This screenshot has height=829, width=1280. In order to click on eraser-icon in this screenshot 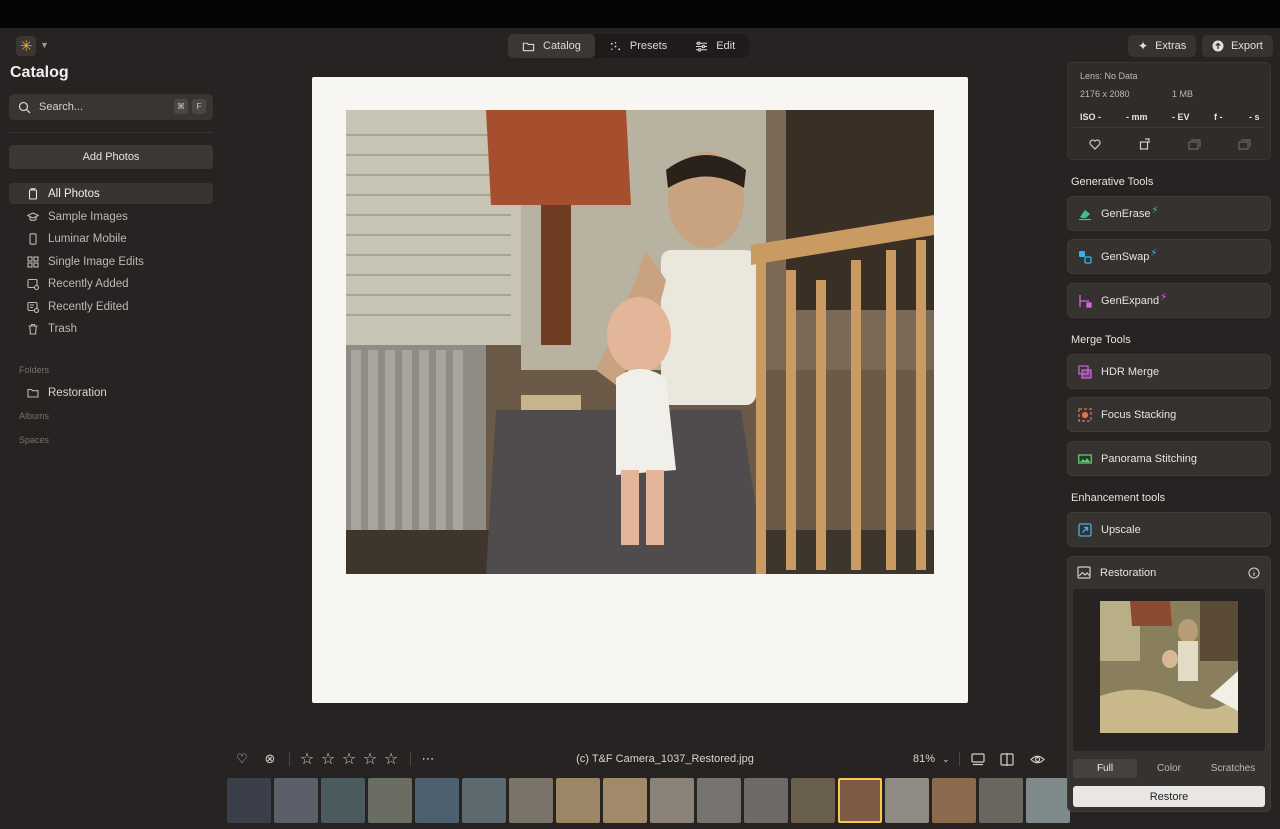, I will do `click(1085, 214)`.